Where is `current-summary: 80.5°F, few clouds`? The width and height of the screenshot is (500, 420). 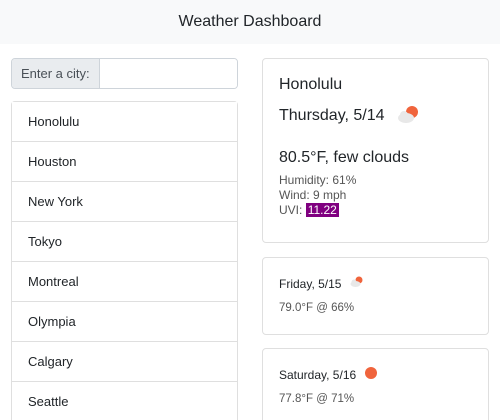 current-summary: 80.5°F, few clouds is located at coordinates (344, 157).